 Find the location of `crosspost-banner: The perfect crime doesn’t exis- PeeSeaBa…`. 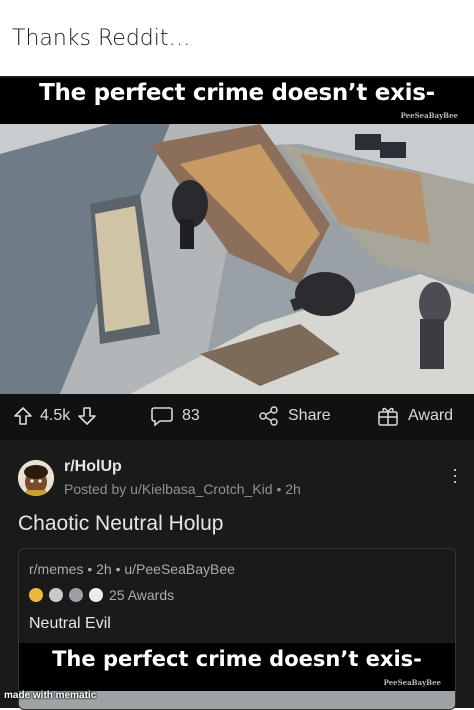

crosspost-banner: The perfect crime doesn’t exis- PeeSeaBa… is located at coordinates (237, 667).